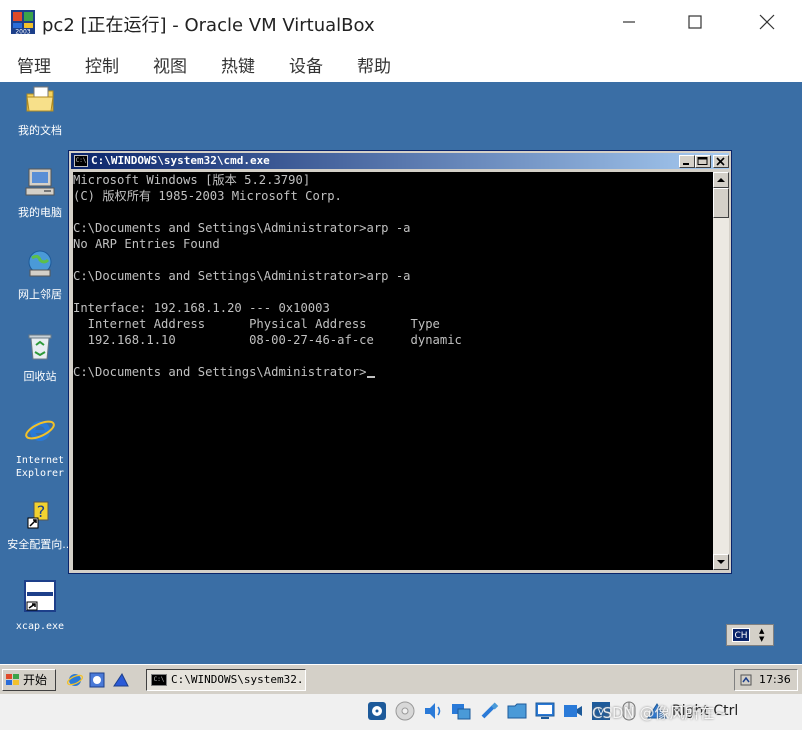  Describe the element at coordinates (306, 64) in the screenshot. I see `menu-devices: 设备` at that location.